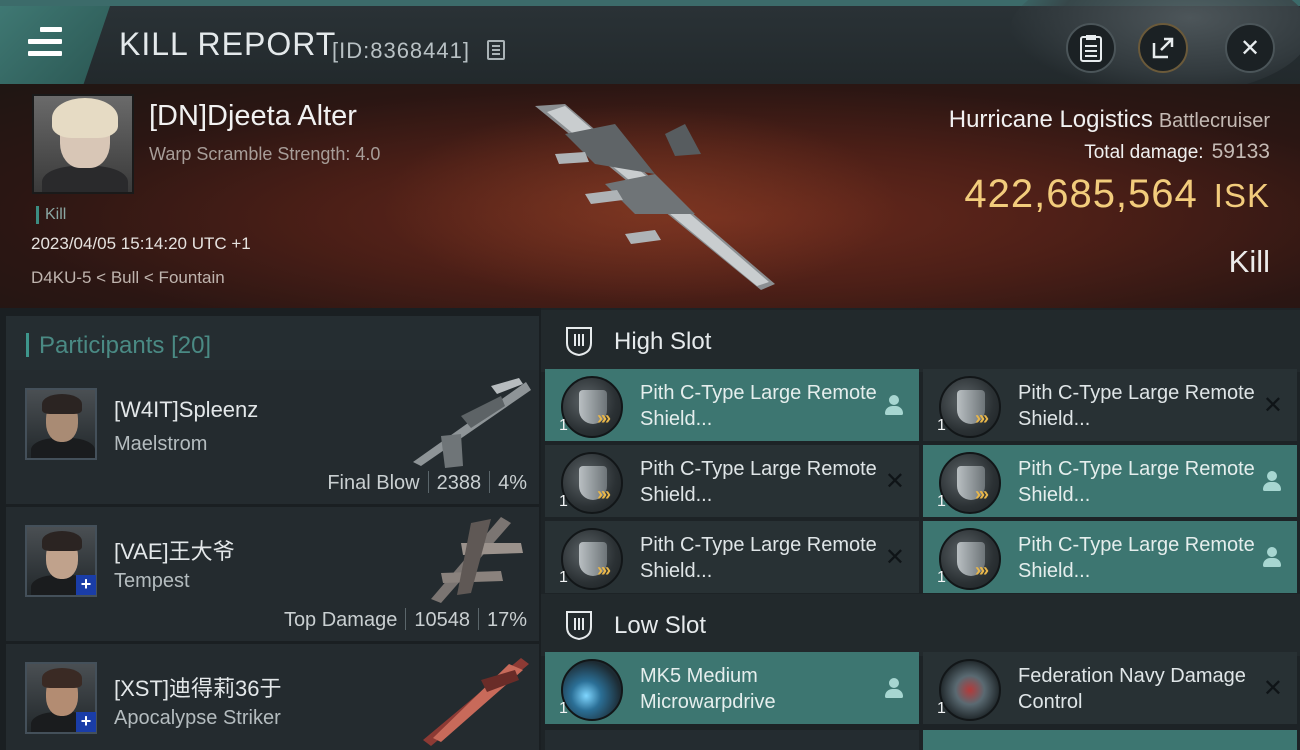 This screenshot has width=1300, height=750. What do you see at coordinates (186, 409) in the screenshot?
I see `participant-name: [W4IT]Spleenz` at bounding box center [186, 409].